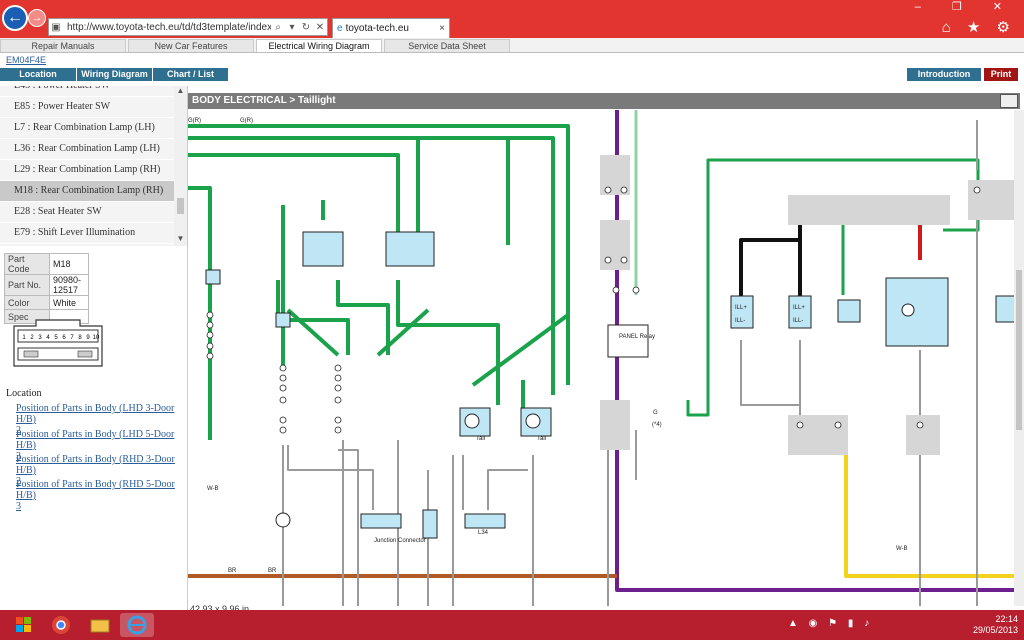  Describe the element at coordinates (87, 149) in the screenshot. I see `list-item: L36 : Rear Combination Lamp (LH)` at that location.